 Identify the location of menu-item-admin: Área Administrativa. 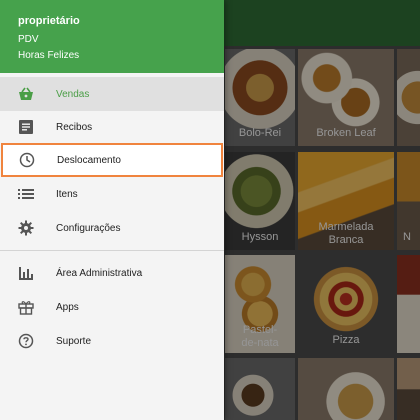
(112, 273).